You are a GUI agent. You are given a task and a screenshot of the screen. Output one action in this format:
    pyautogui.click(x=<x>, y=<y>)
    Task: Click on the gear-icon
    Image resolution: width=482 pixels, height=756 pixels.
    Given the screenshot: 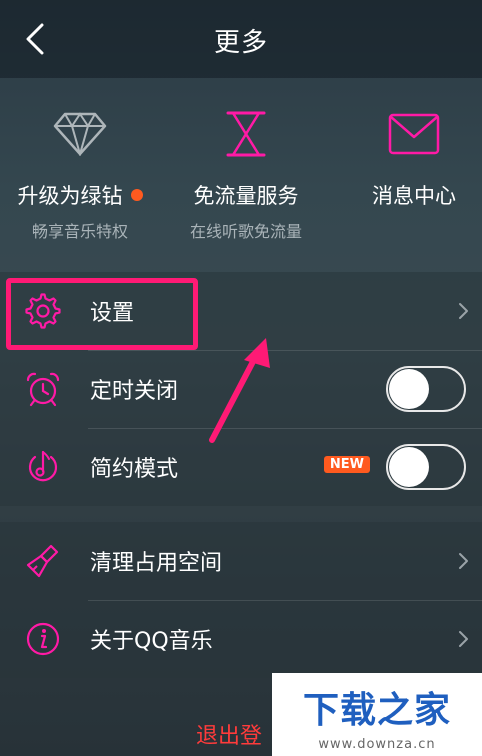 What is the action you would take?
    pyautogui.click(x=43, y=311)
    